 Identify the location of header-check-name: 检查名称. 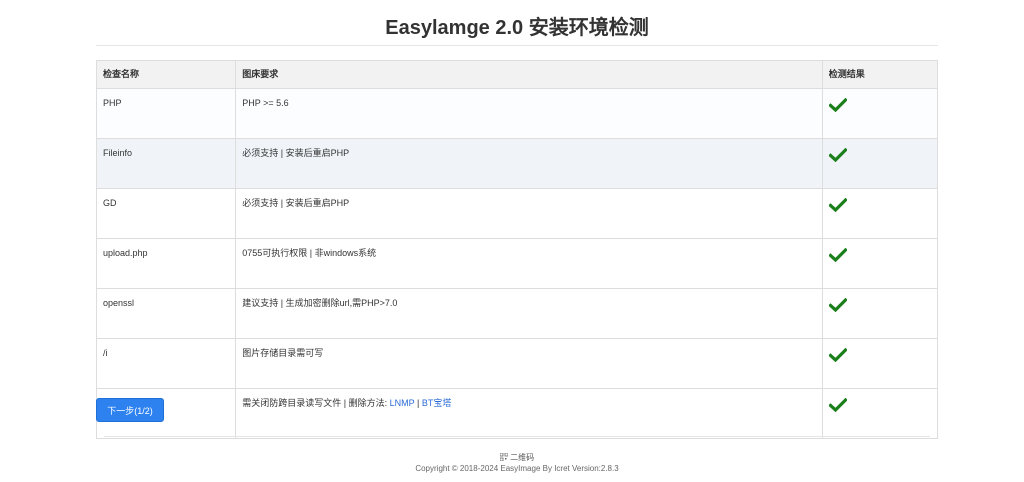
(166, 74).